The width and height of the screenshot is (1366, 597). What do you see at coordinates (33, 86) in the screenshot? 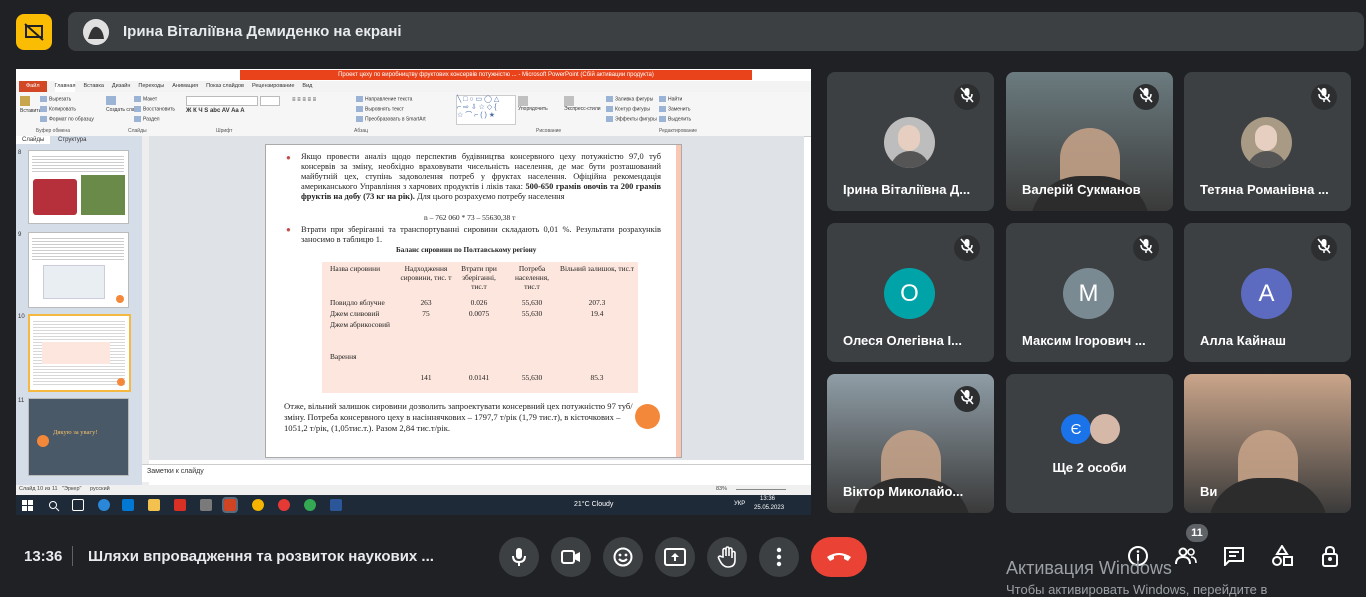
I see `ppt-tab: Файл` at bounding box center [33, 86].